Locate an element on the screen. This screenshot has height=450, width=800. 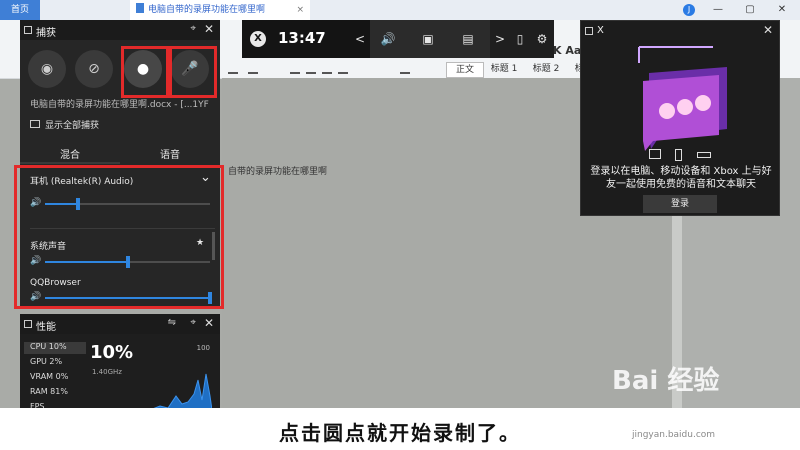
avatar: J is located at coordinates (689, 10).